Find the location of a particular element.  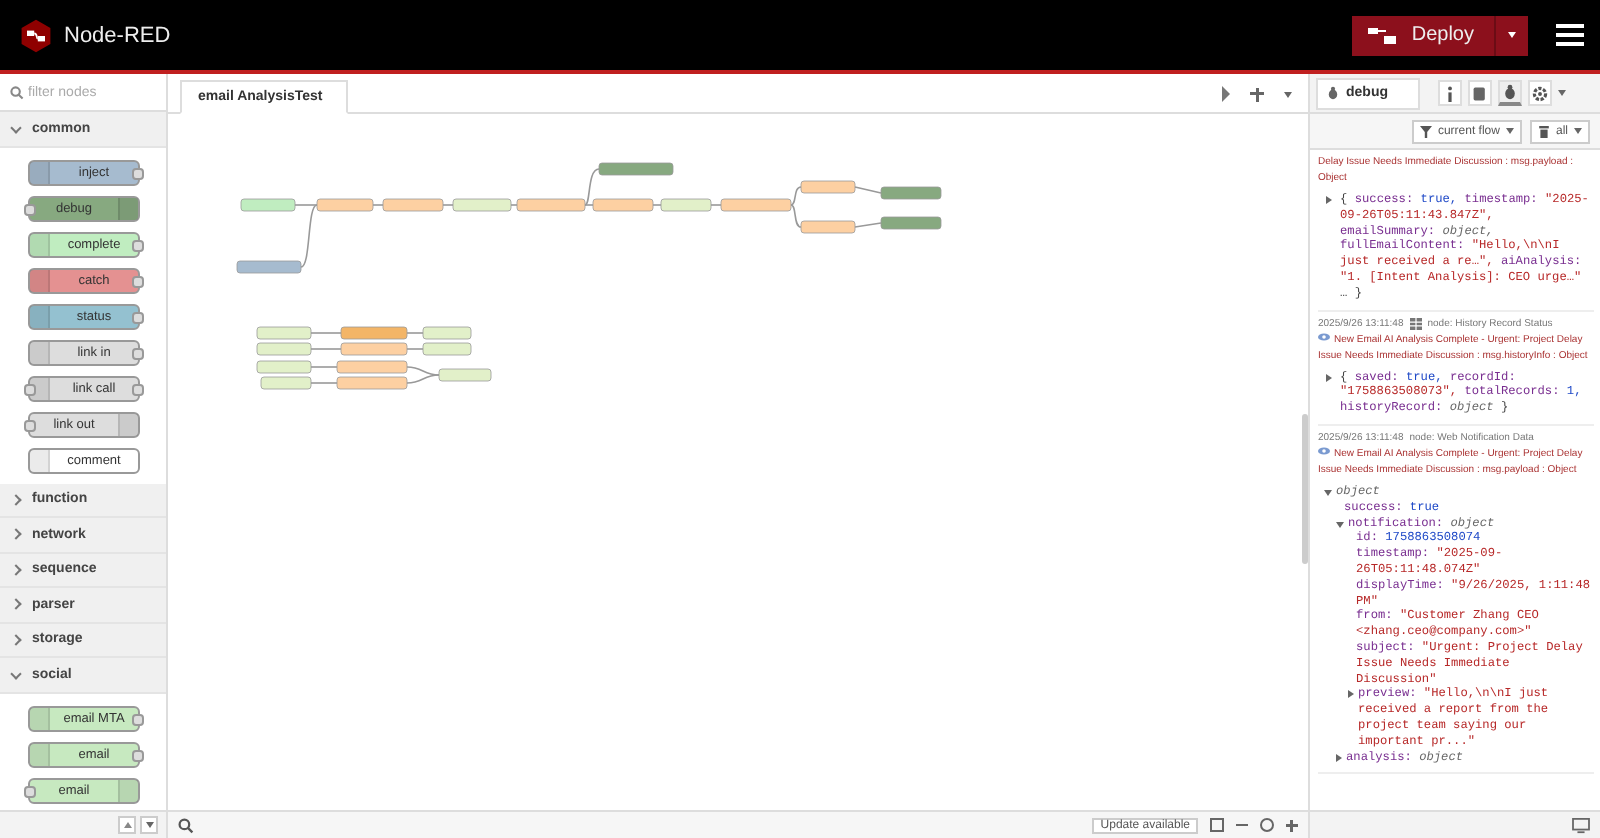

zoom-in-icon is located at coordinates (1292, 825).